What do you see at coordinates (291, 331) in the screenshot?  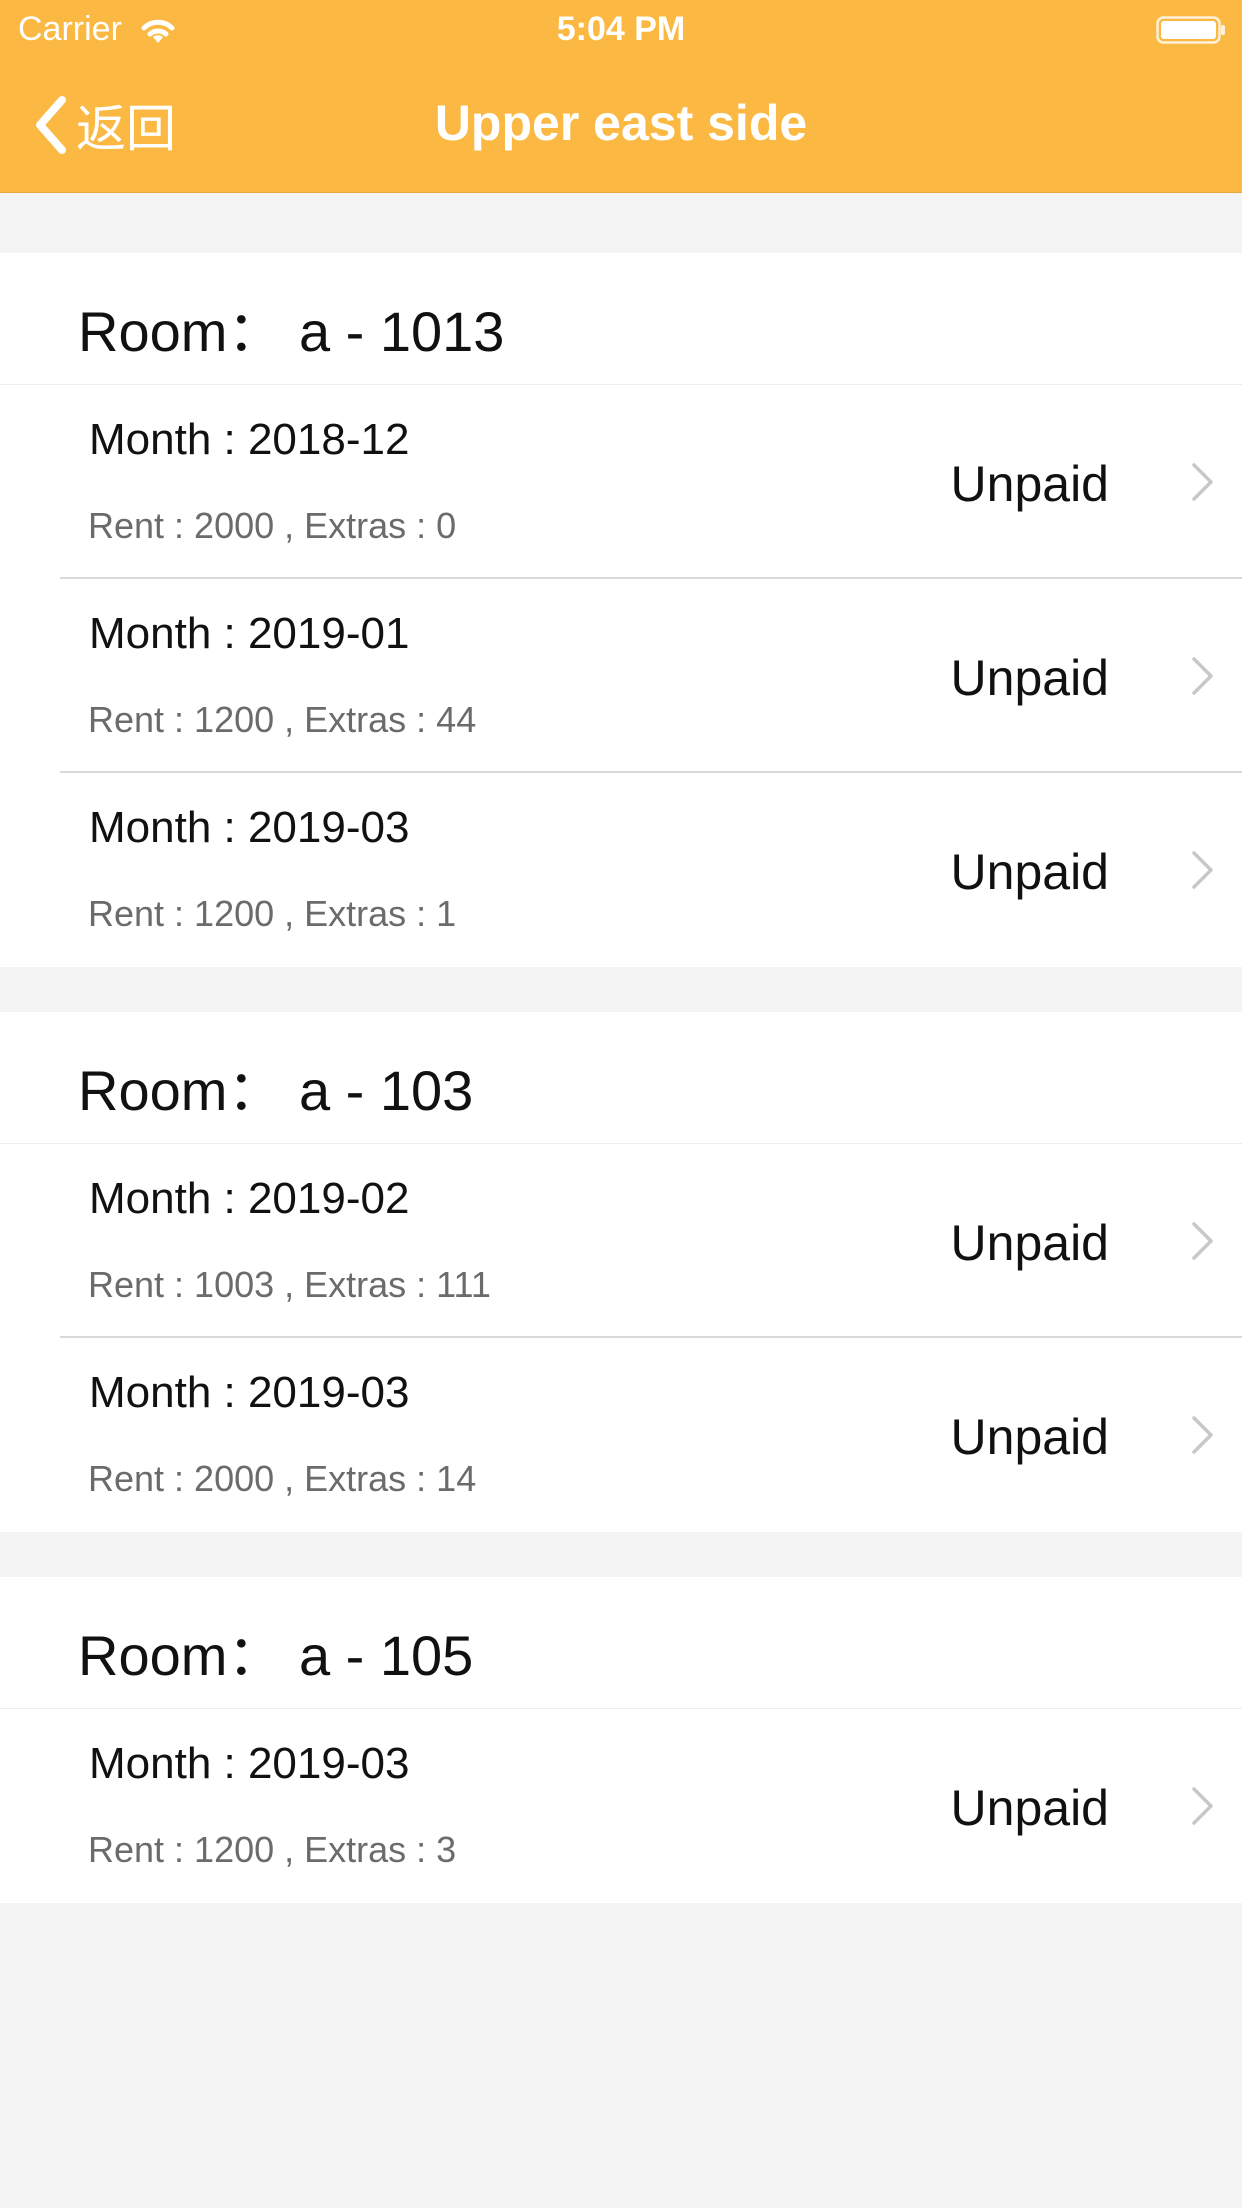 I see `room-title: Room： a - 1013` at bounding box center [291, 331].